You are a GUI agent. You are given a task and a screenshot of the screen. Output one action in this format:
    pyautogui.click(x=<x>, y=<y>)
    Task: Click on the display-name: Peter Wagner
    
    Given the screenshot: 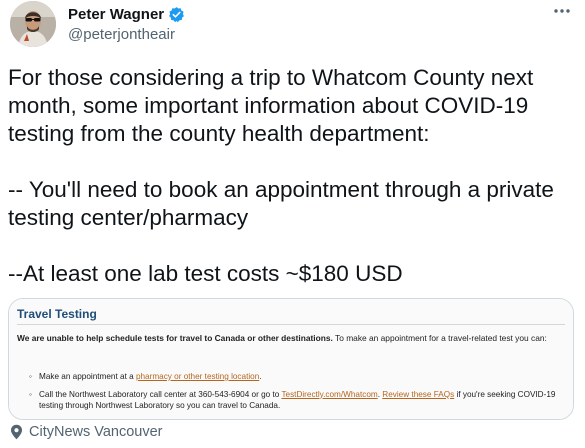 What is the action you would take?
    pyautogui.click(x=116, y=14)
    